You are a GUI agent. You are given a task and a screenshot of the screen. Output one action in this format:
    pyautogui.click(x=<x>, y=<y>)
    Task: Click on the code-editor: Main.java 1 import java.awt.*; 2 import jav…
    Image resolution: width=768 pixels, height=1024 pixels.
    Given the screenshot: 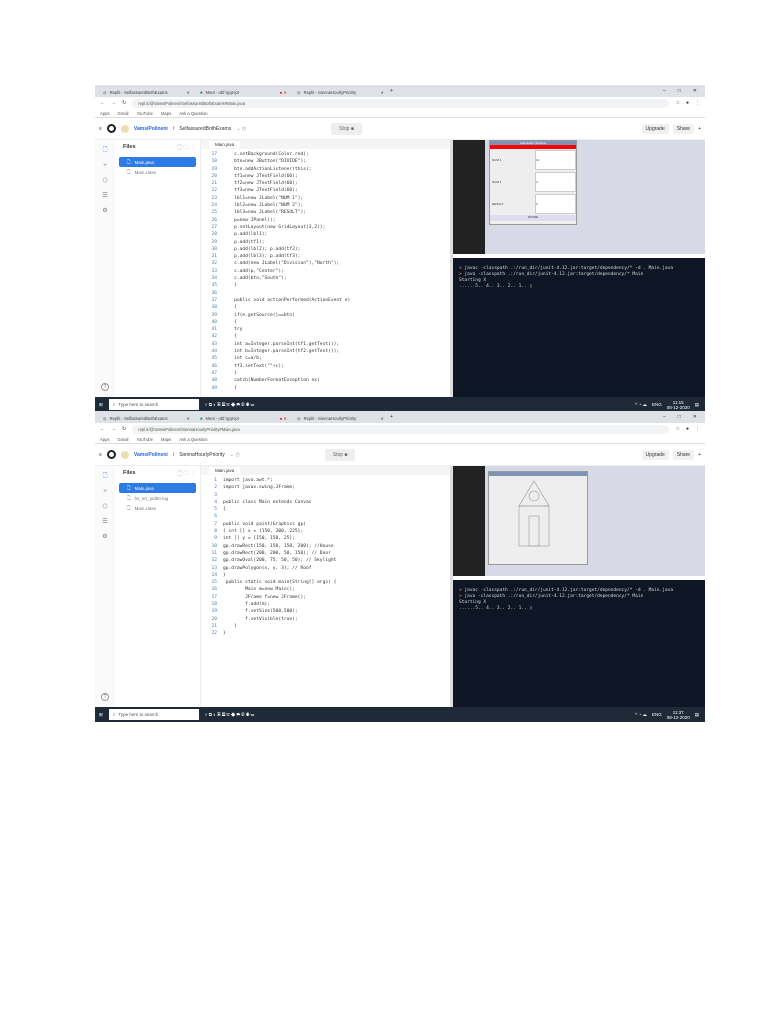 What is the action you would take?
    pyautogui.click(x=327, y=586)
    